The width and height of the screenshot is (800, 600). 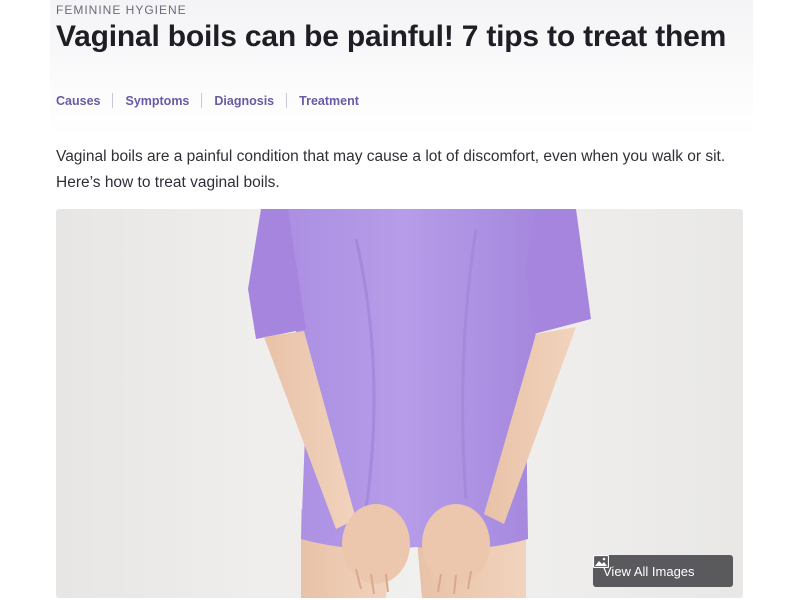 What do you see at coordinates (601, 561) in the screenshot?
I see `image-icon` at bounding box center [601, 561].